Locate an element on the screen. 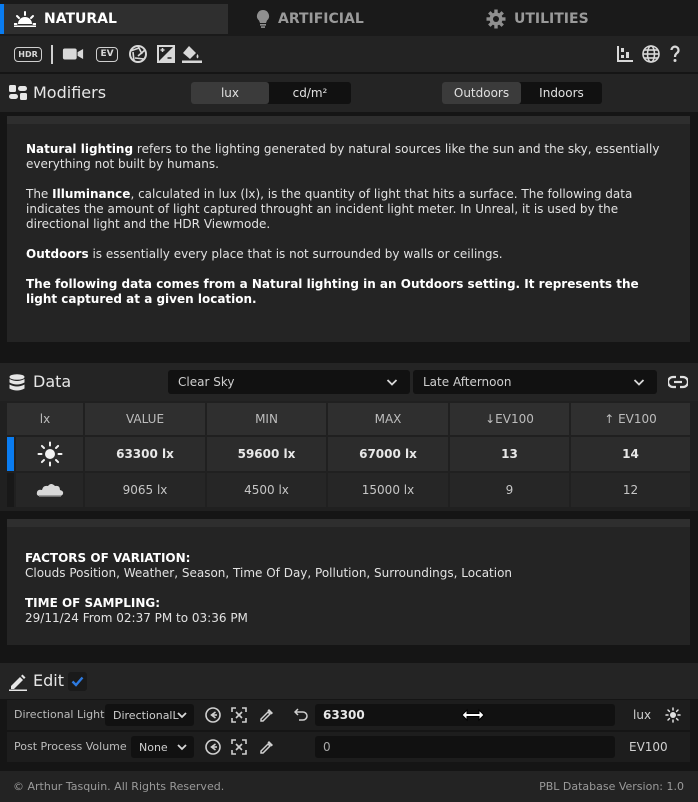  table-row-ev-low: 13 is located at coordinates (509, 454).